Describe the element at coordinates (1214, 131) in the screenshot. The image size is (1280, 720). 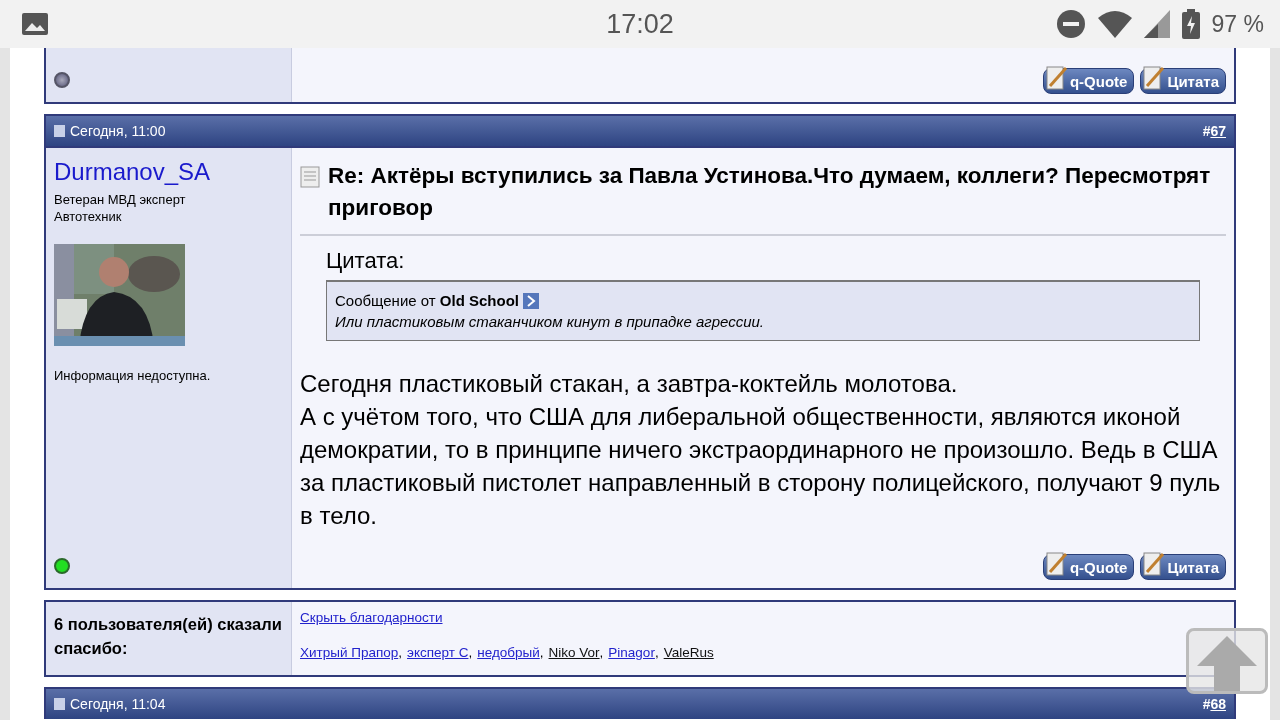
I see `post-number: #67` at that location.